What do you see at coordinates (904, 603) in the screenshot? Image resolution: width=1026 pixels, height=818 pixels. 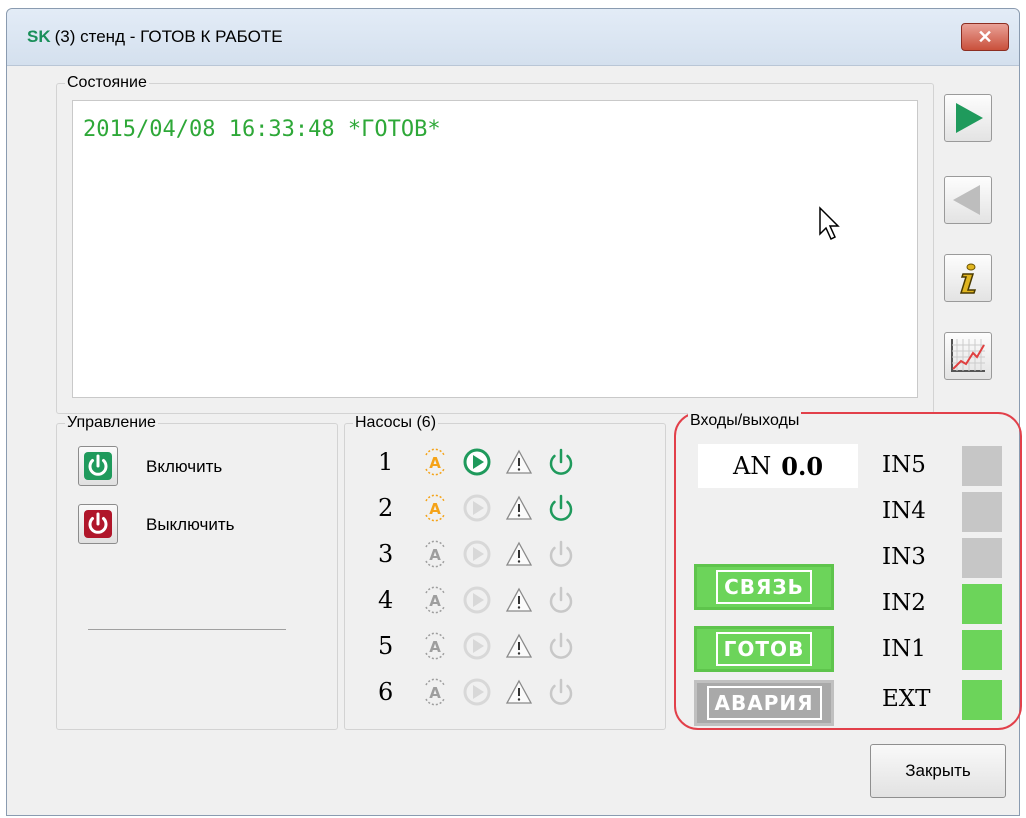 I see `io-input-label: IN2` at bounding box center [904, 603].